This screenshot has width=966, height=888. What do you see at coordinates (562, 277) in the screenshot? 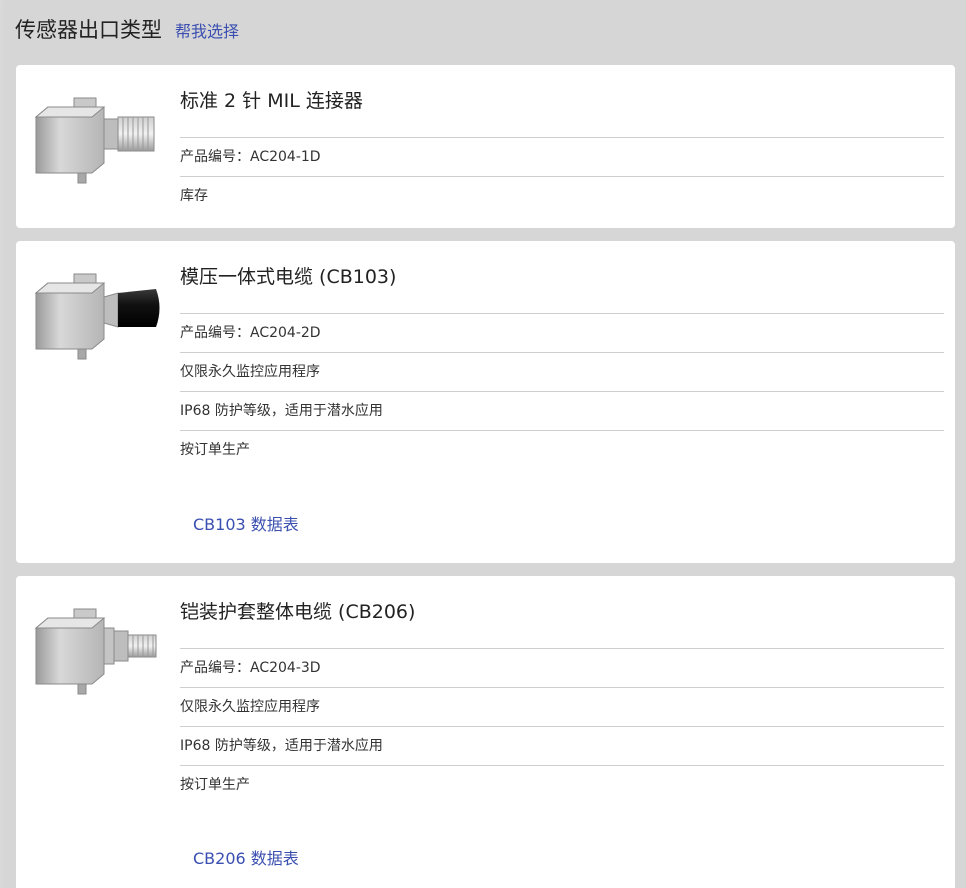
I see `product-title: 模压一体式电缆 (CB103)` at bounding box center [562, 277].